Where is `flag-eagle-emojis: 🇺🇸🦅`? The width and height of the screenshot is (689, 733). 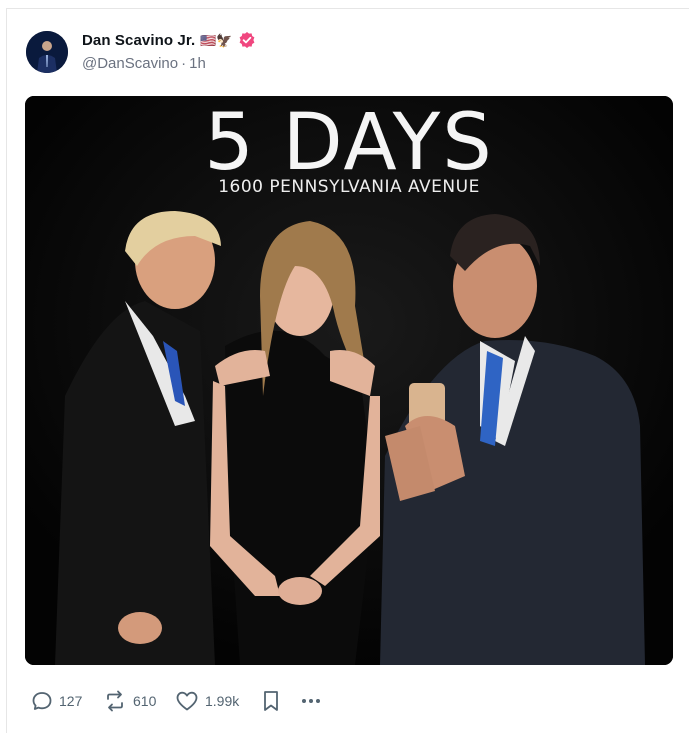
flag-eagle-emojis: 🇺🇸🦅 is located at coordinates (216, 40).